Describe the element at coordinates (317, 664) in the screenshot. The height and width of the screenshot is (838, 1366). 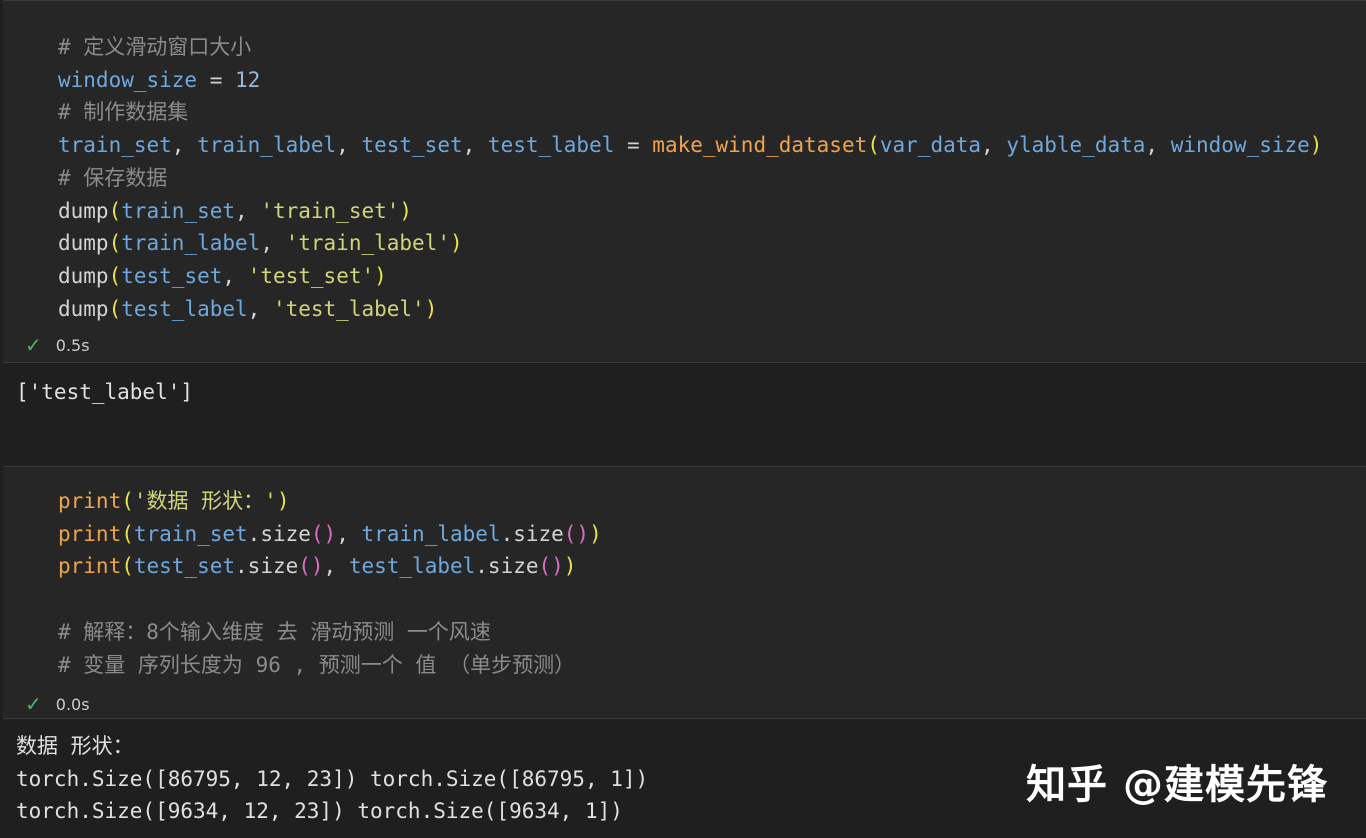
I see `code-token: # 变量 序列长度为 96 , 预测一个 值 （单步预测）` at that location.